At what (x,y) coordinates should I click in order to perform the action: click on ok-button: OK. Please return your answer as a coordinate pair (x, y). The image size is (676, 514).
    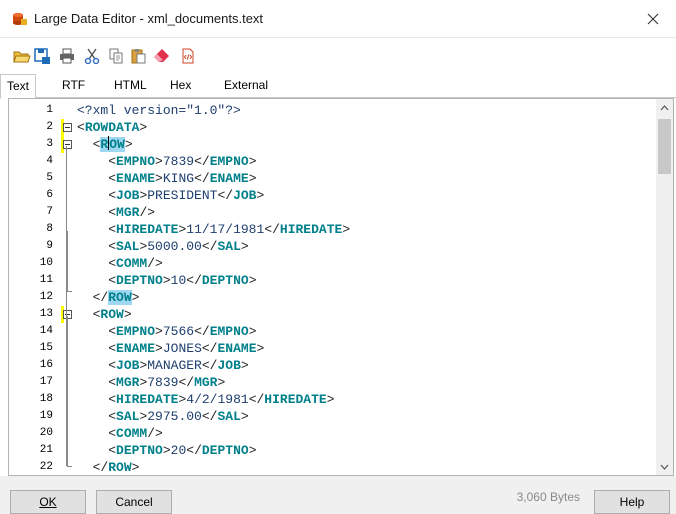
    Looking at the image, I should click on (48, 502).